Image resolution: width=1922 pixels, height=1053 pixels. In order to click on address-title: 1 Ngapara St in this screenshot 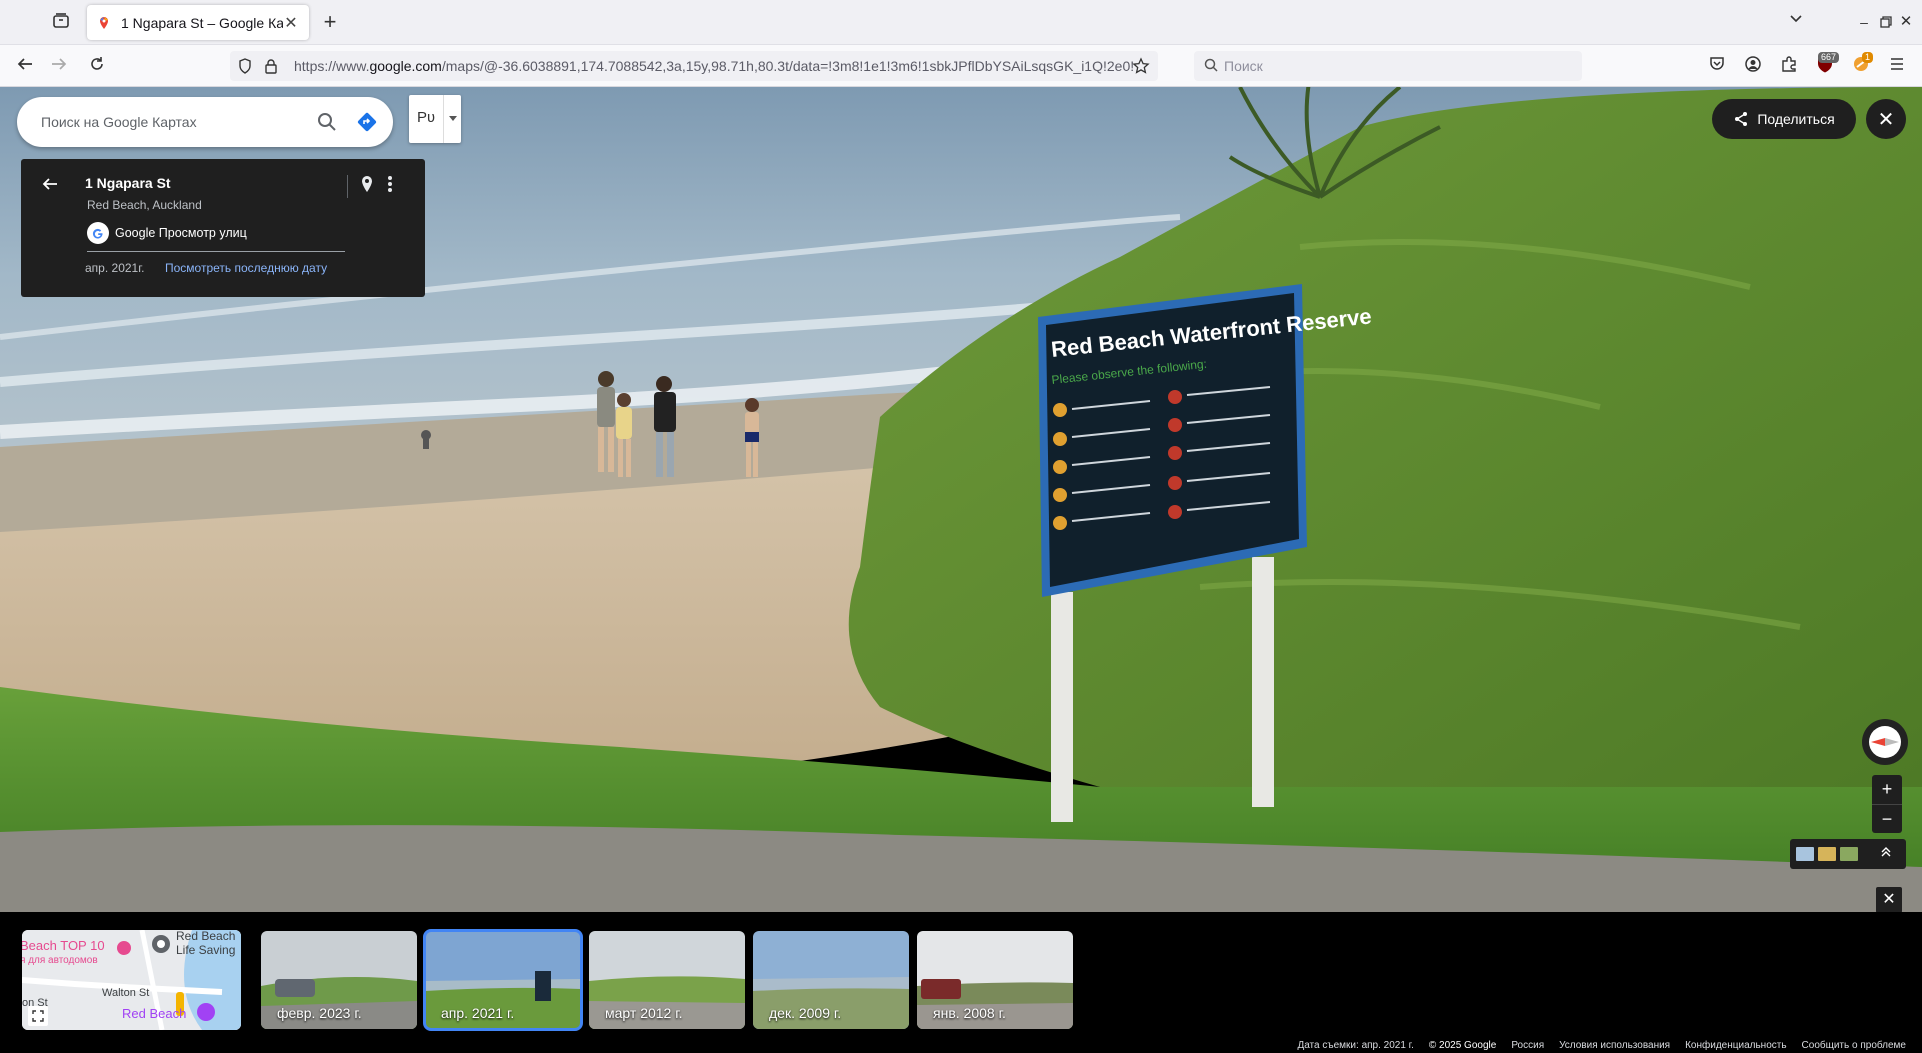, I will do `click(128, 183)`.